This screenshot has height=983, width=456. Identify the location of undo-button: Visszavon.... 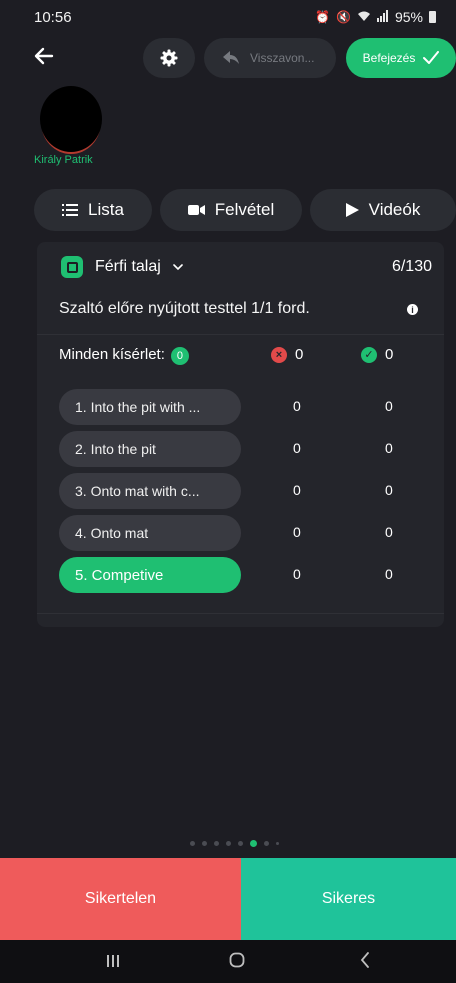
(270, 58).